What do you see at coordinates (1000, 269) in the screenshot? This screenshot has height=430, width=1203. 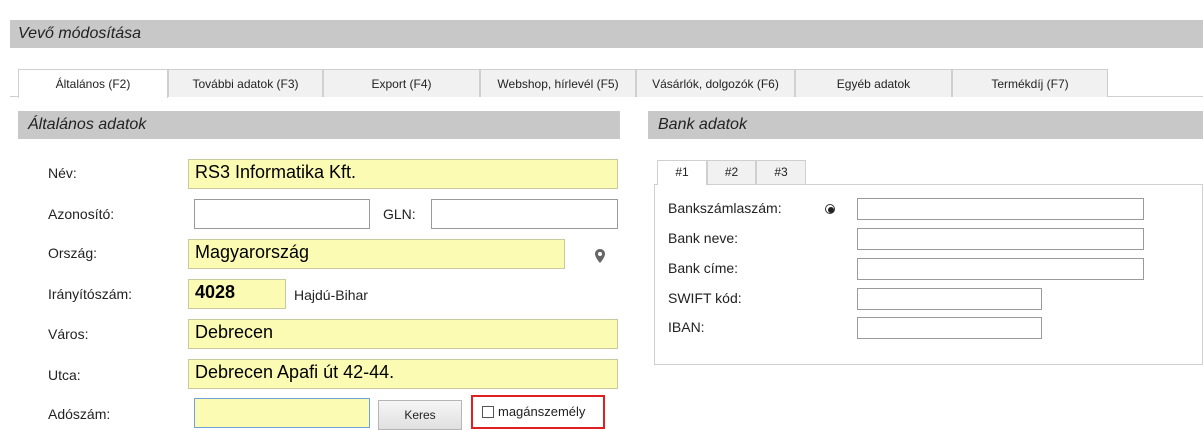 I see `bank-address-field` at bounding box center [1000, 269].